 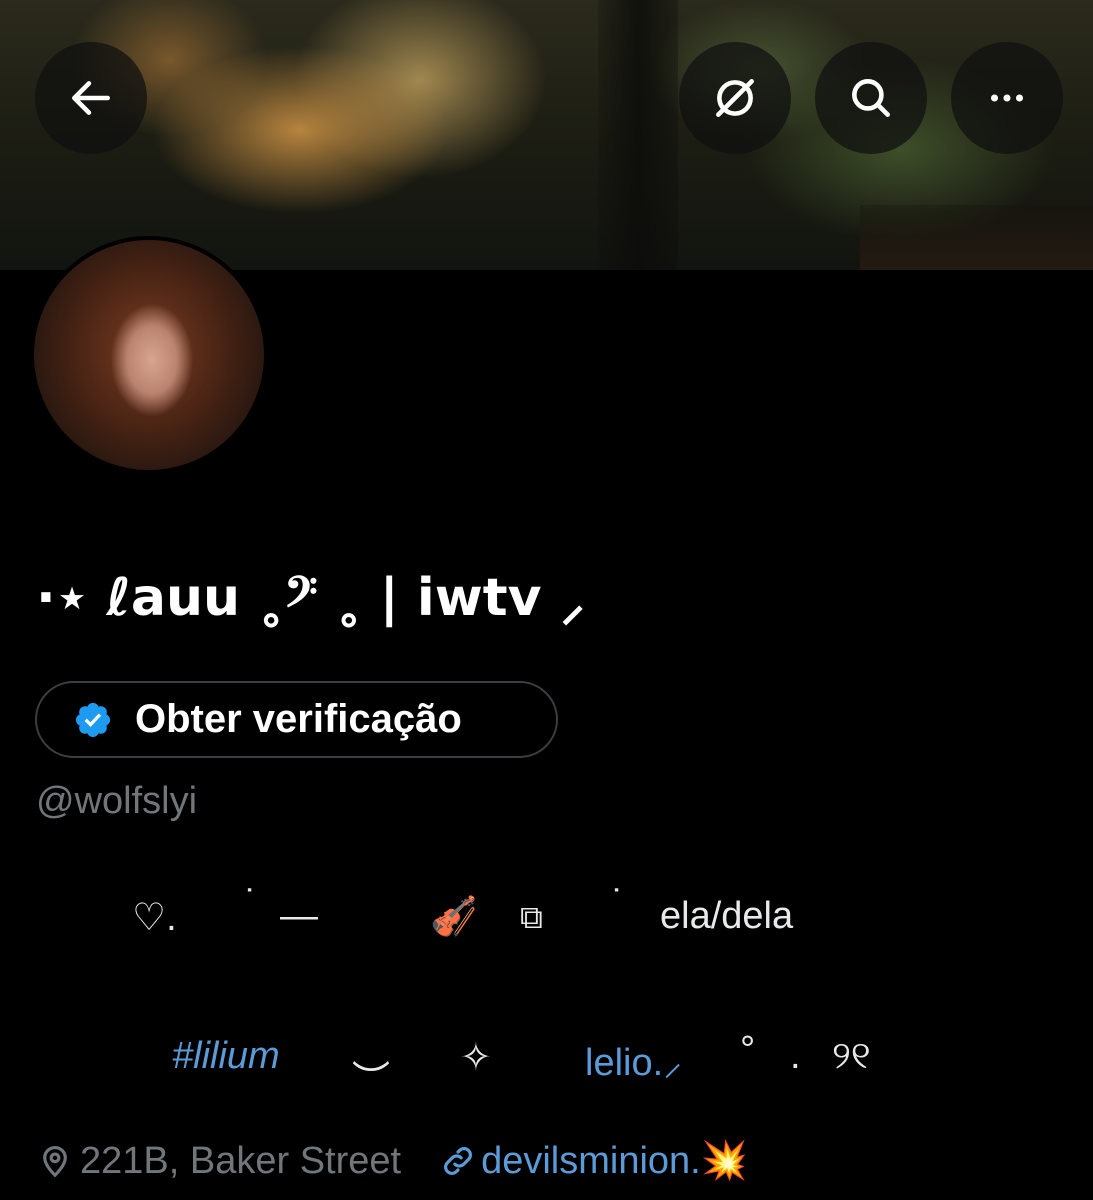 I want to click on hashtag-link: #lilium, so click(x=226, y=1056).